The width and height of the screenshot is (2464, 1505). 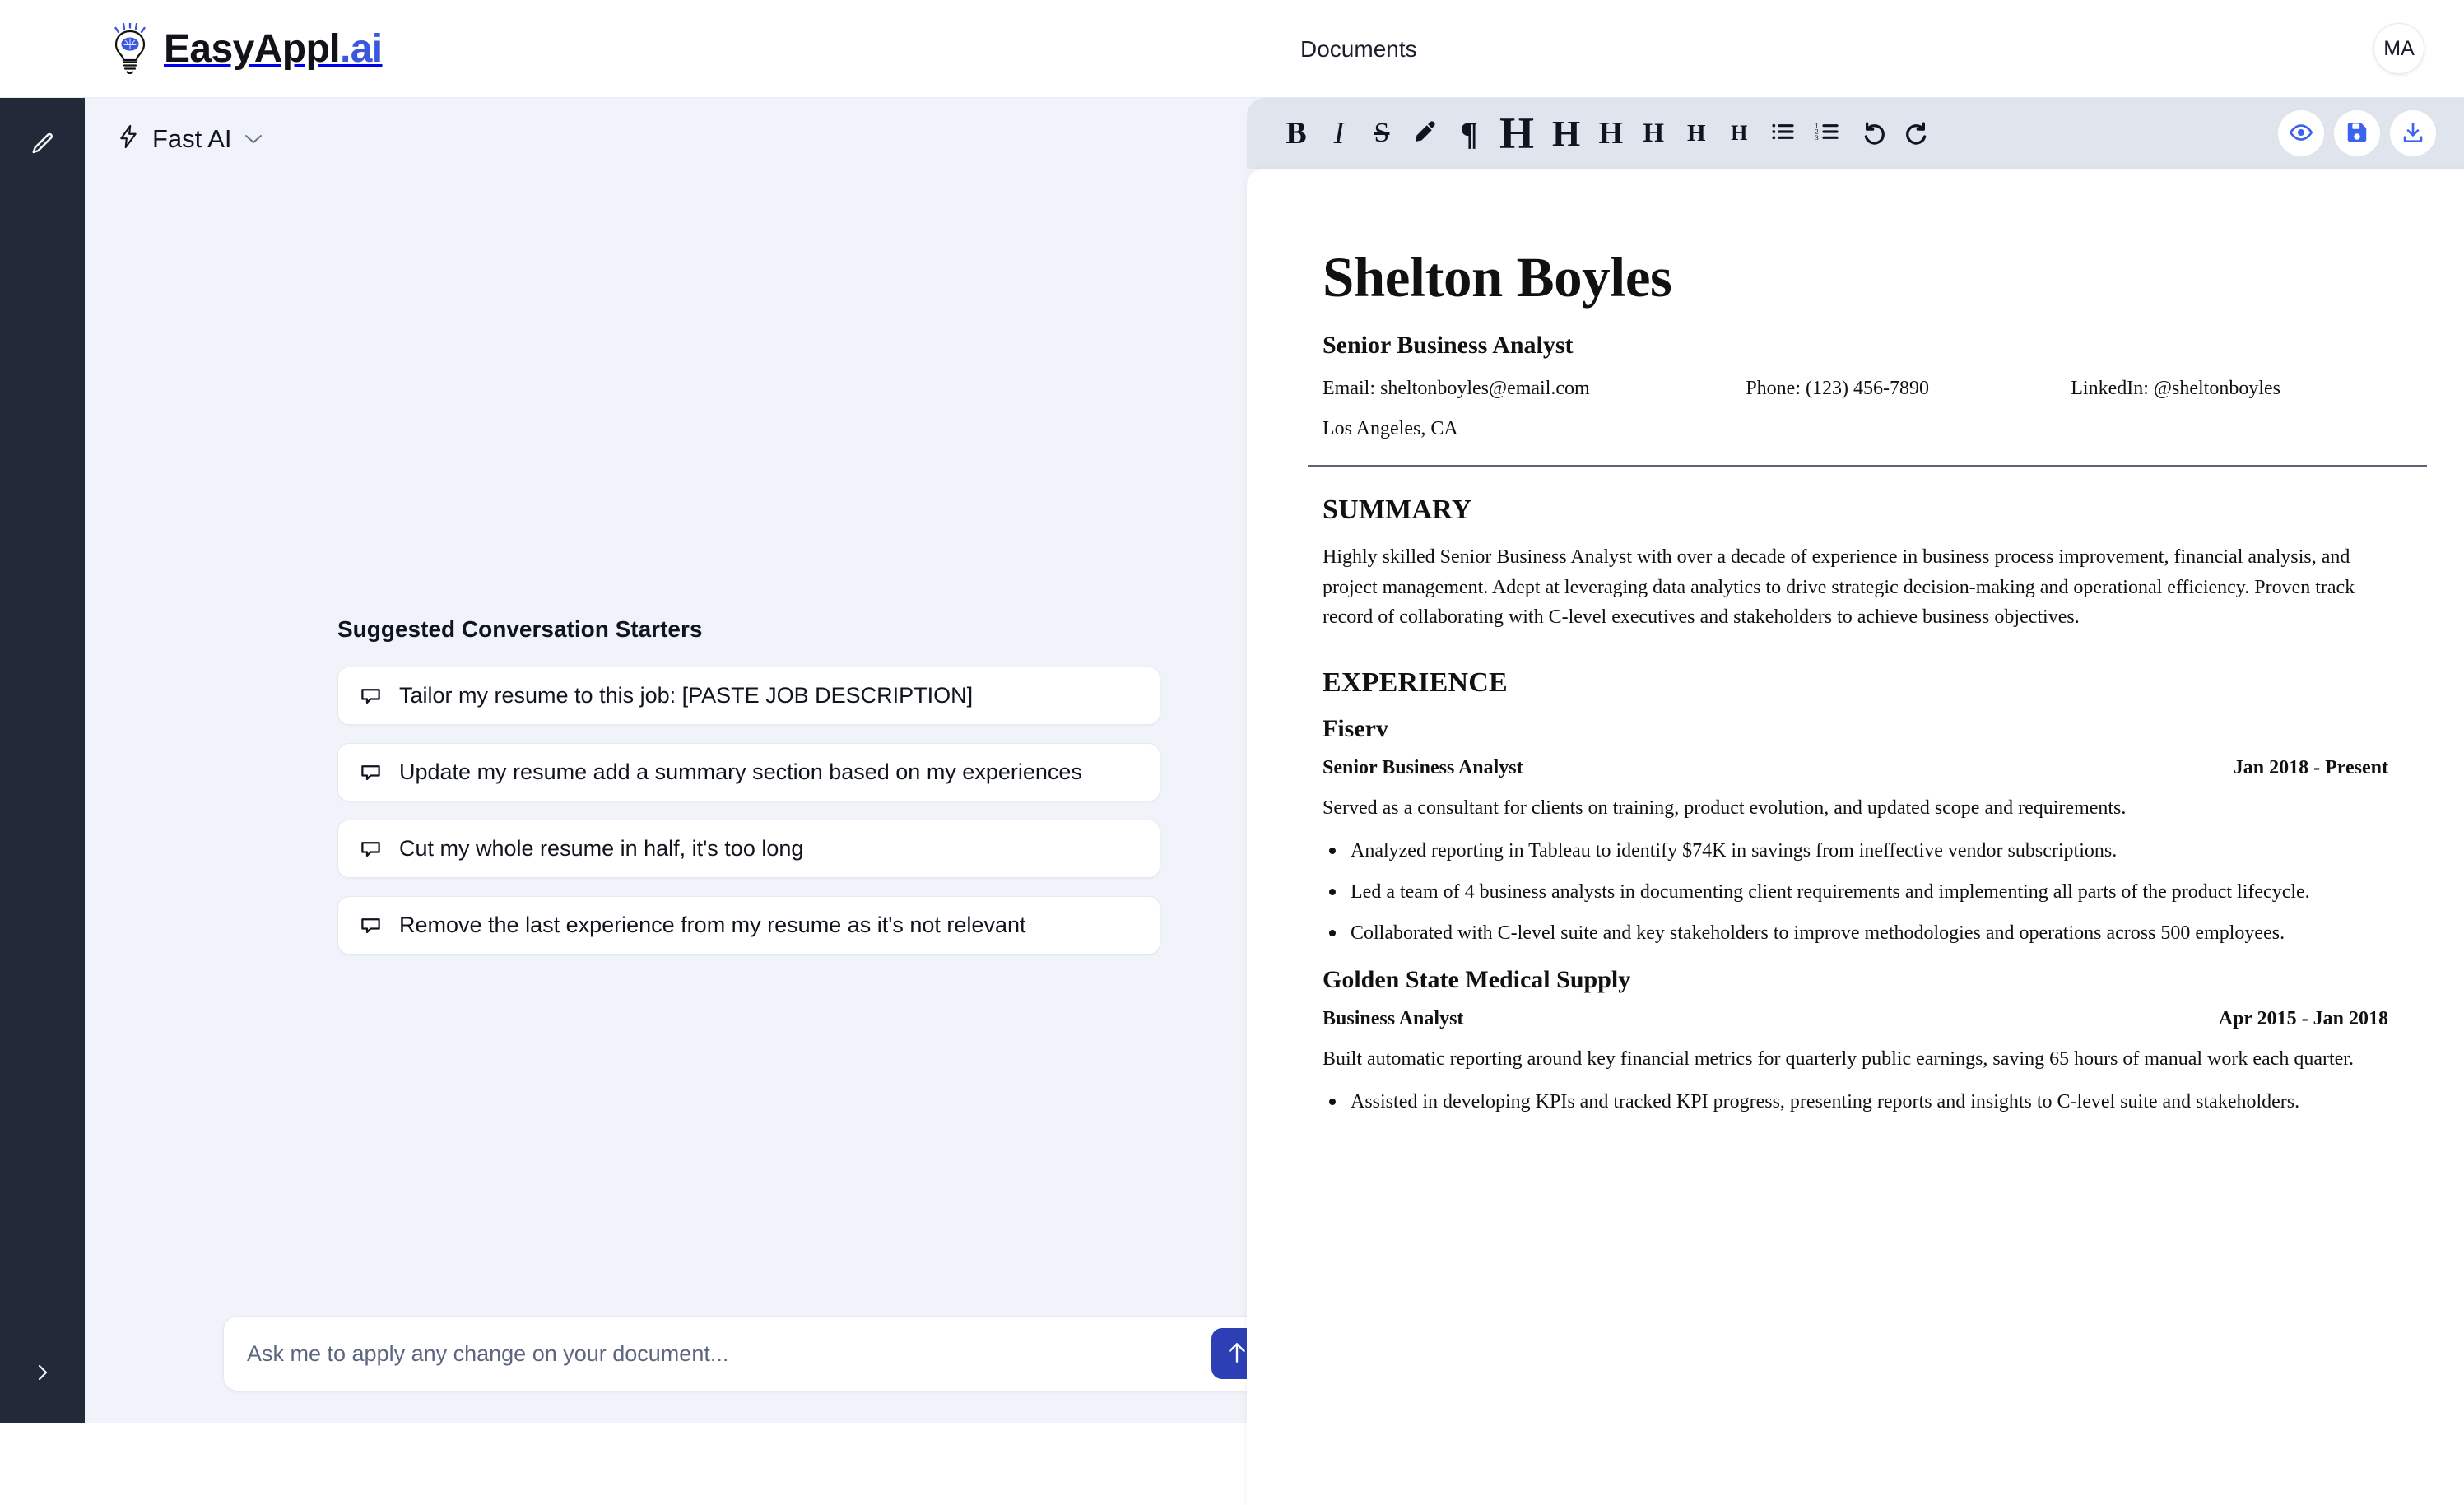 I want to click on redo-button, so click(x=1918, y=133).